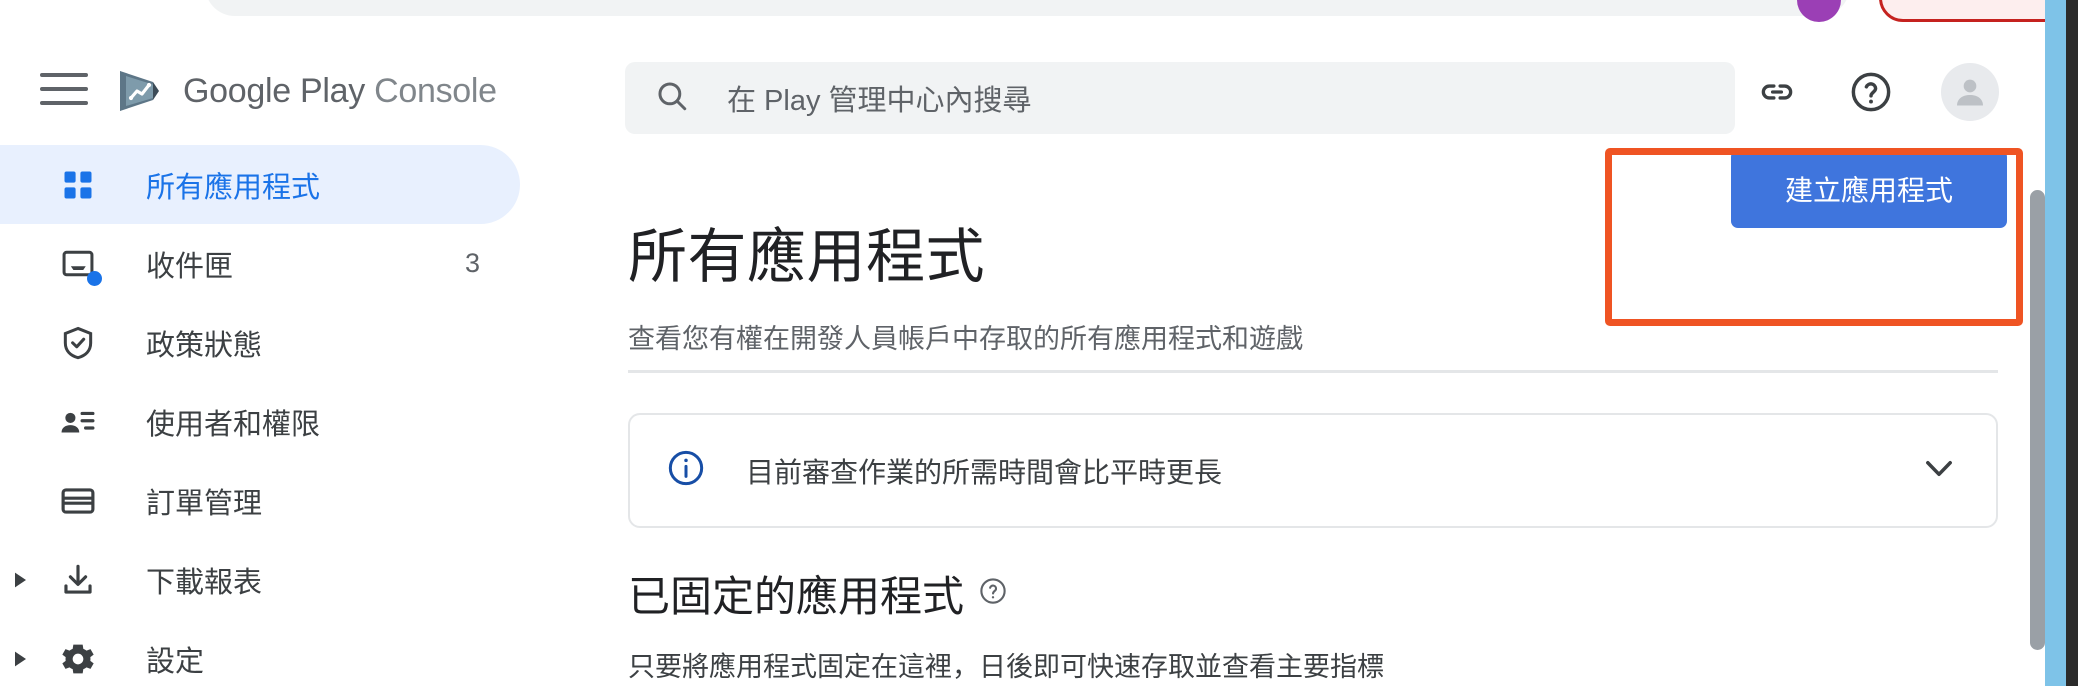 The image size is (2078, 686). I want to click on link-icon, so click(1777, 92).